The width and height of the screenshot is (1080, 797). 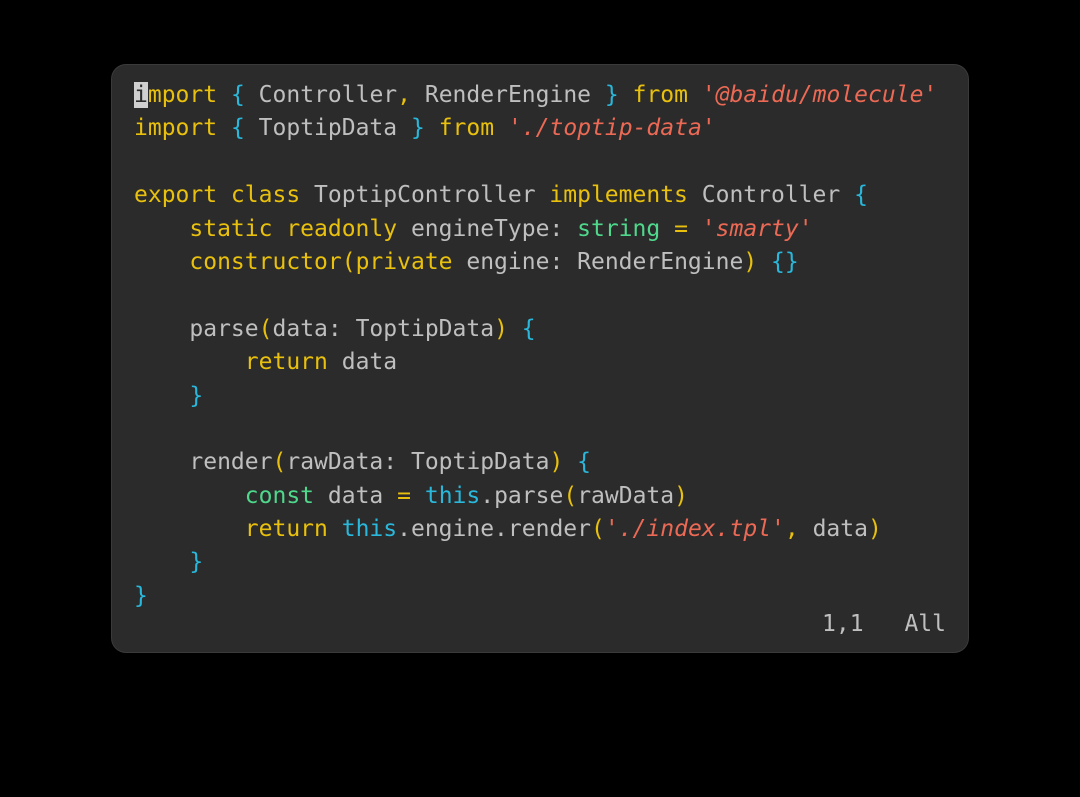 I want to click on code-token: './index.tpl', so click(x=694, y=529).